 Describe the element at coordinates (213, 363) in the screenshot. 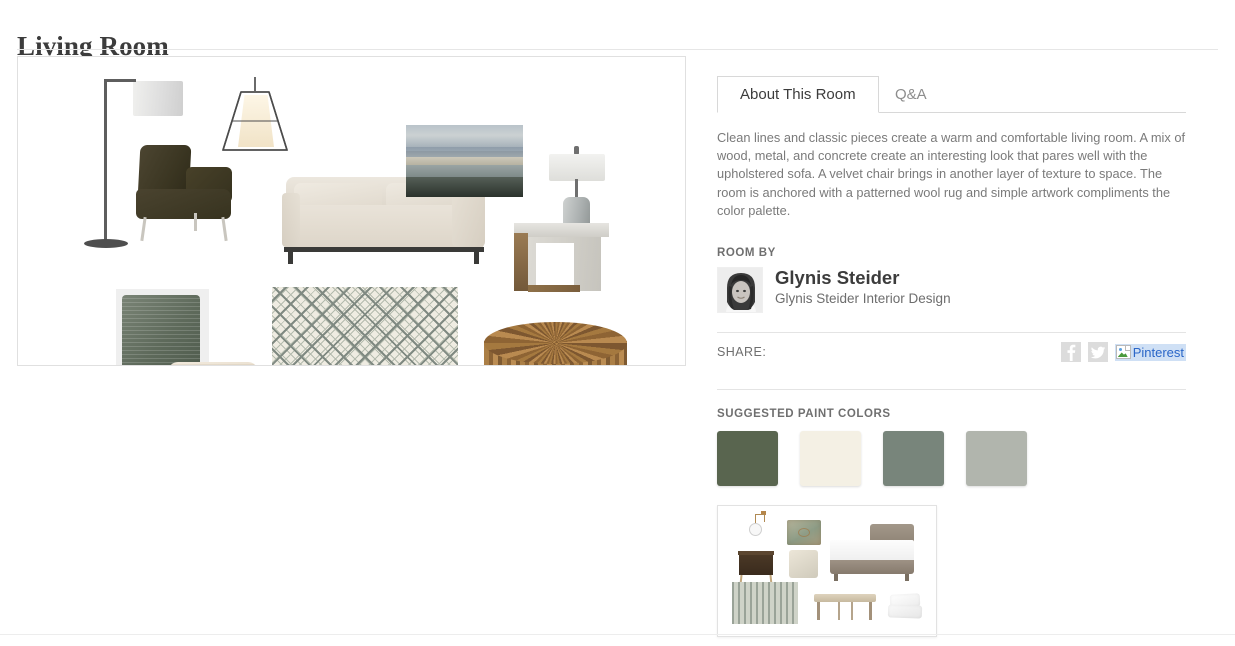

I see `cream-lumbar-pillow-icon` at that location.